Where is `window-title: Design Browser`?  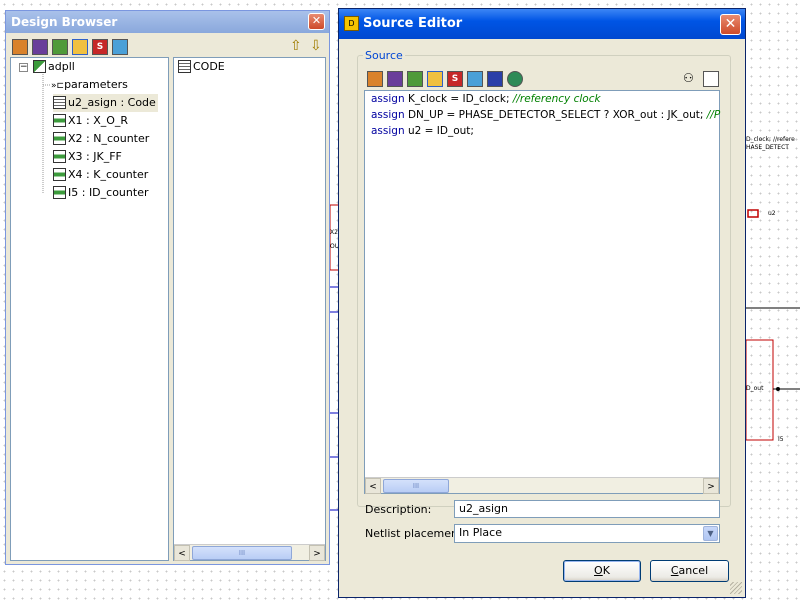 window-title: Design Browser is located at coordinates (64, 22).